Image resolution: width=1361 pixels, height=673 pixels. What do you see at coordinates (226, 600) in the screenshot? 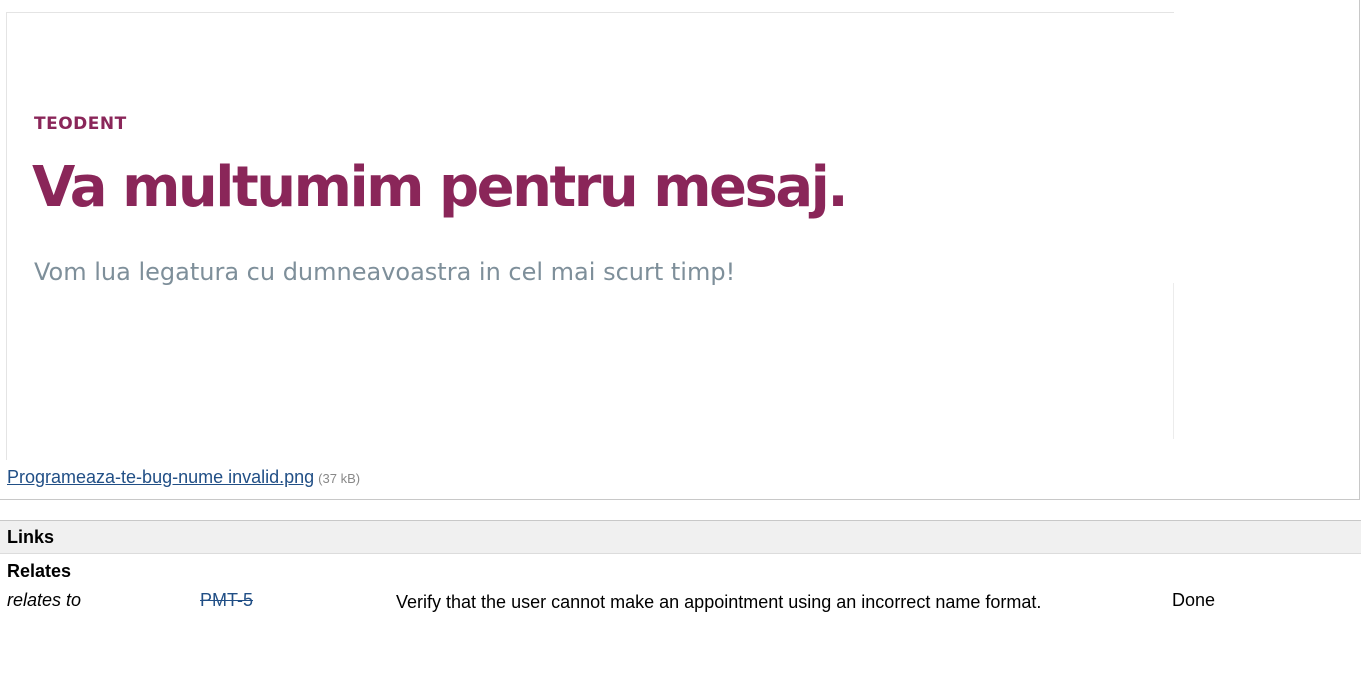
I see `linked-issue-key: PMT-5` at bounding box center [226, 600].